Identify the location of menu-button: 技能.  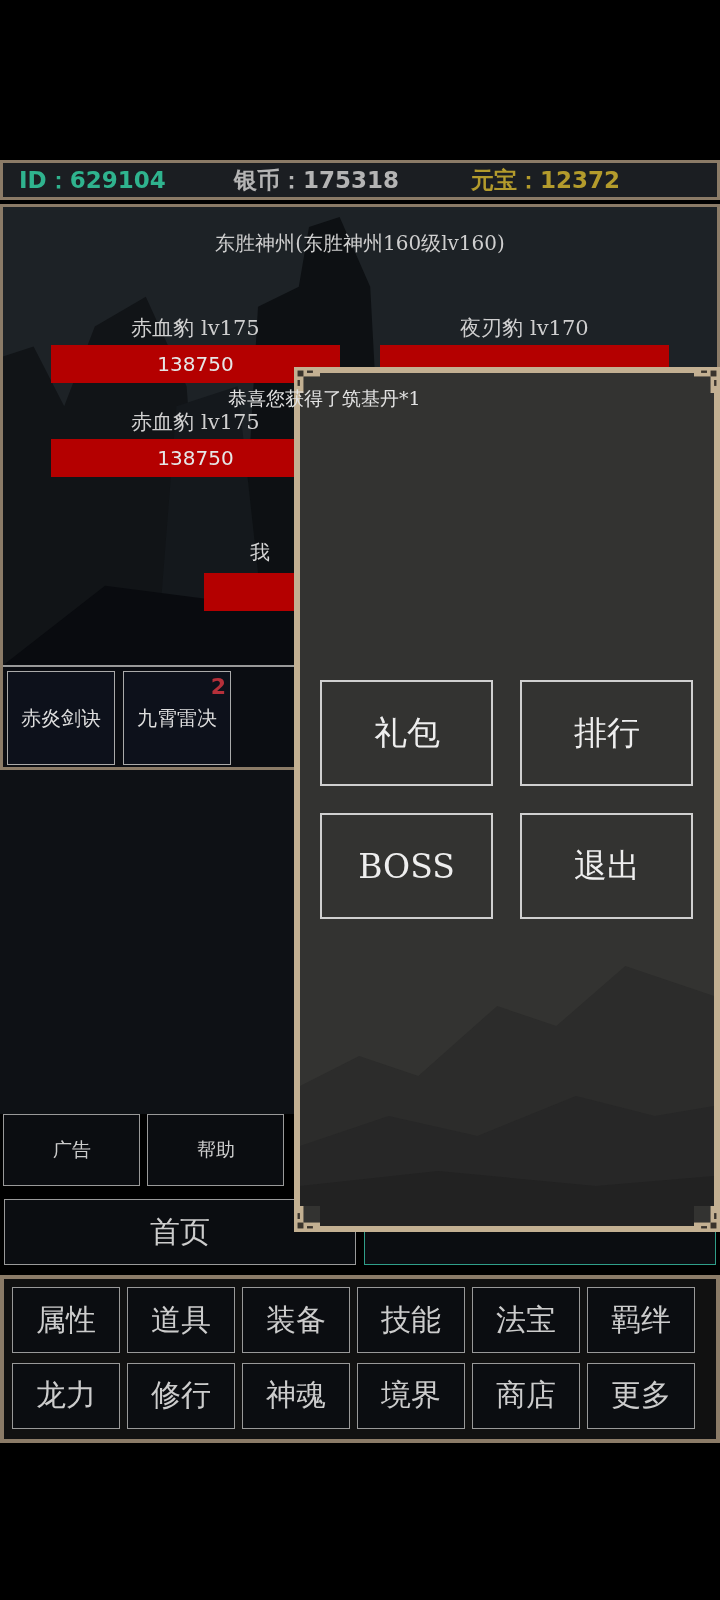
(411, 1320).